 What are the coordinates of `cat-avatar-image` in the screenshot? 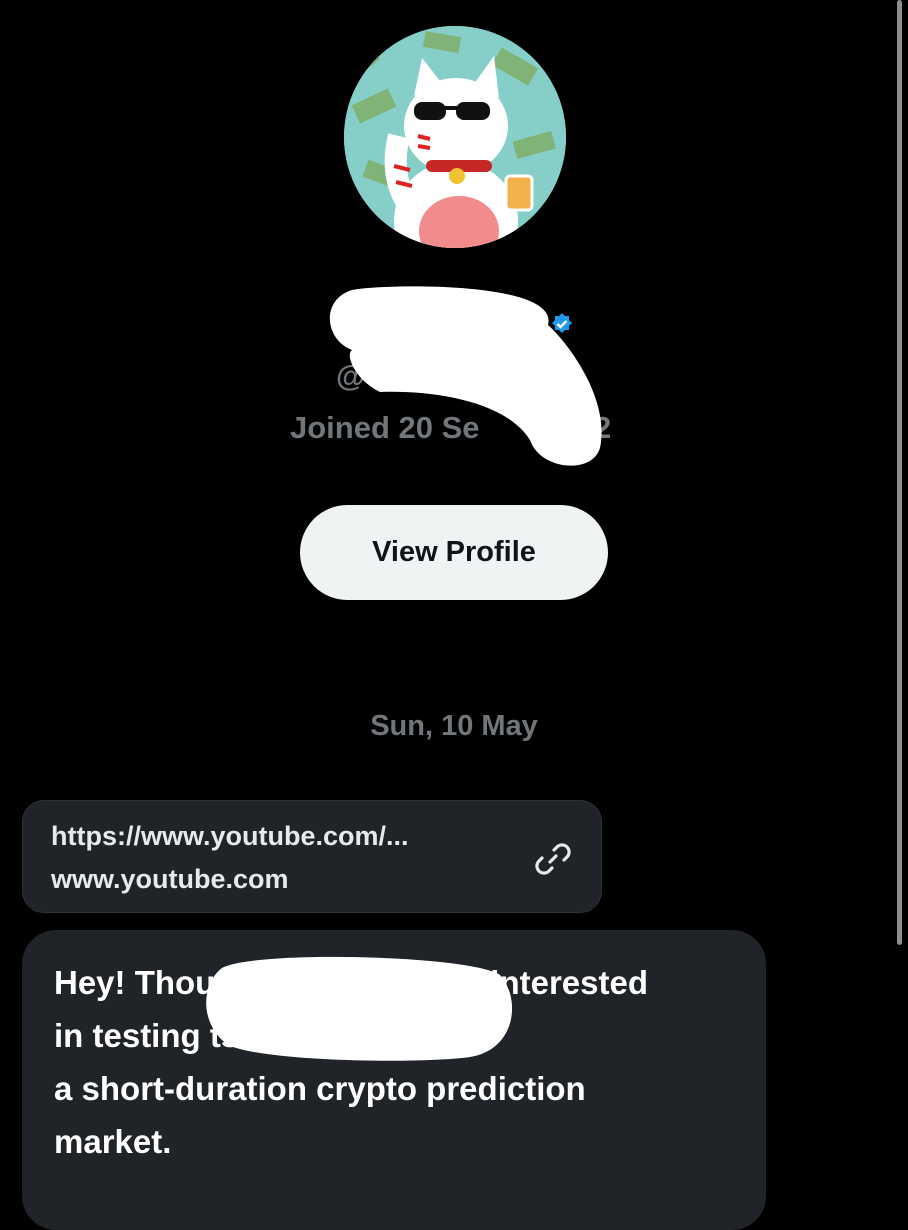 It's located at (455, 137).